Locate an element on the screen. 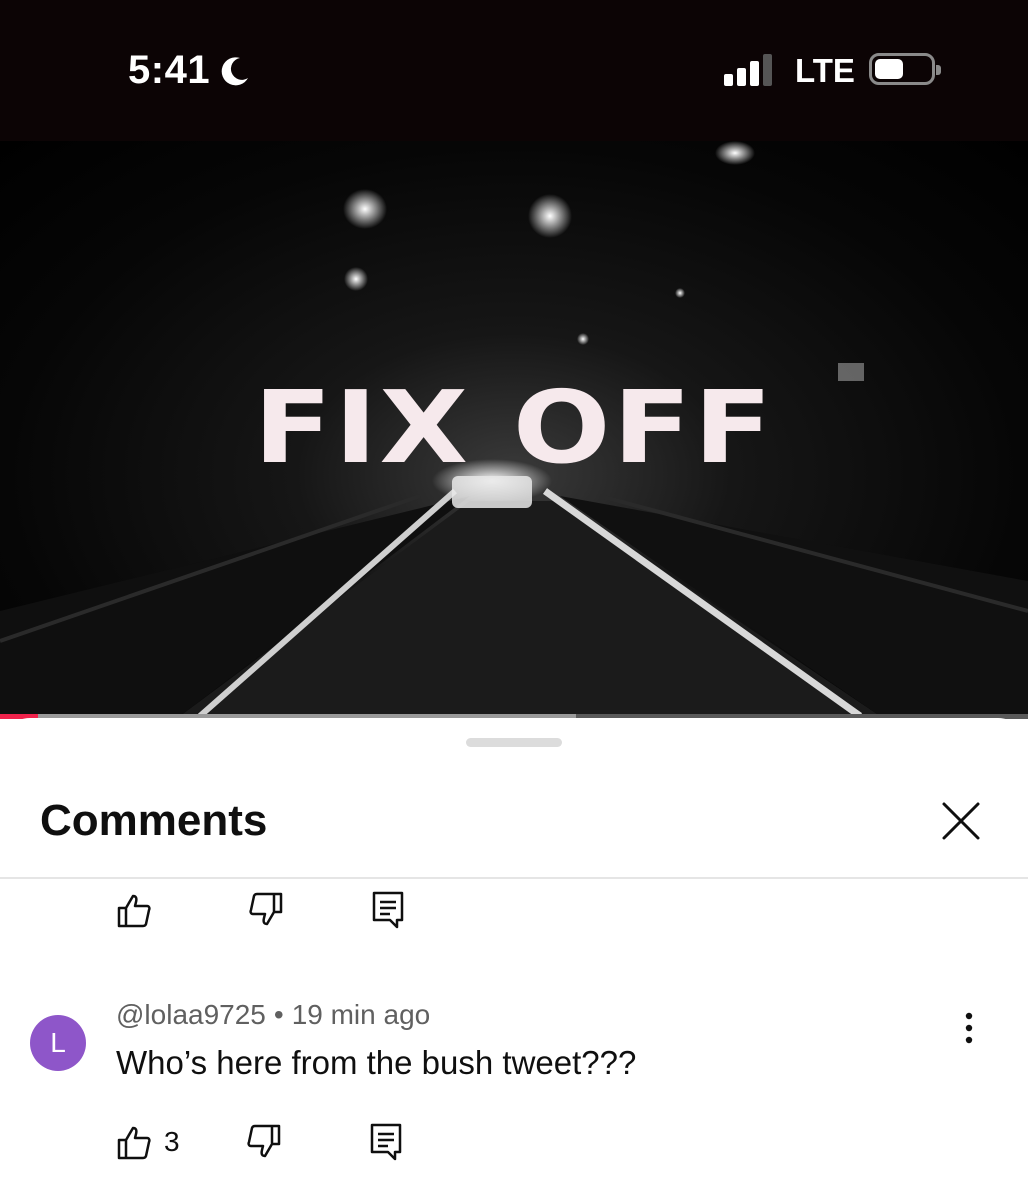 Image resolution: width=1028 pixels, height=1200 pixels. video-title-overlay: FIX OFF is located at coordinates (514, 427).